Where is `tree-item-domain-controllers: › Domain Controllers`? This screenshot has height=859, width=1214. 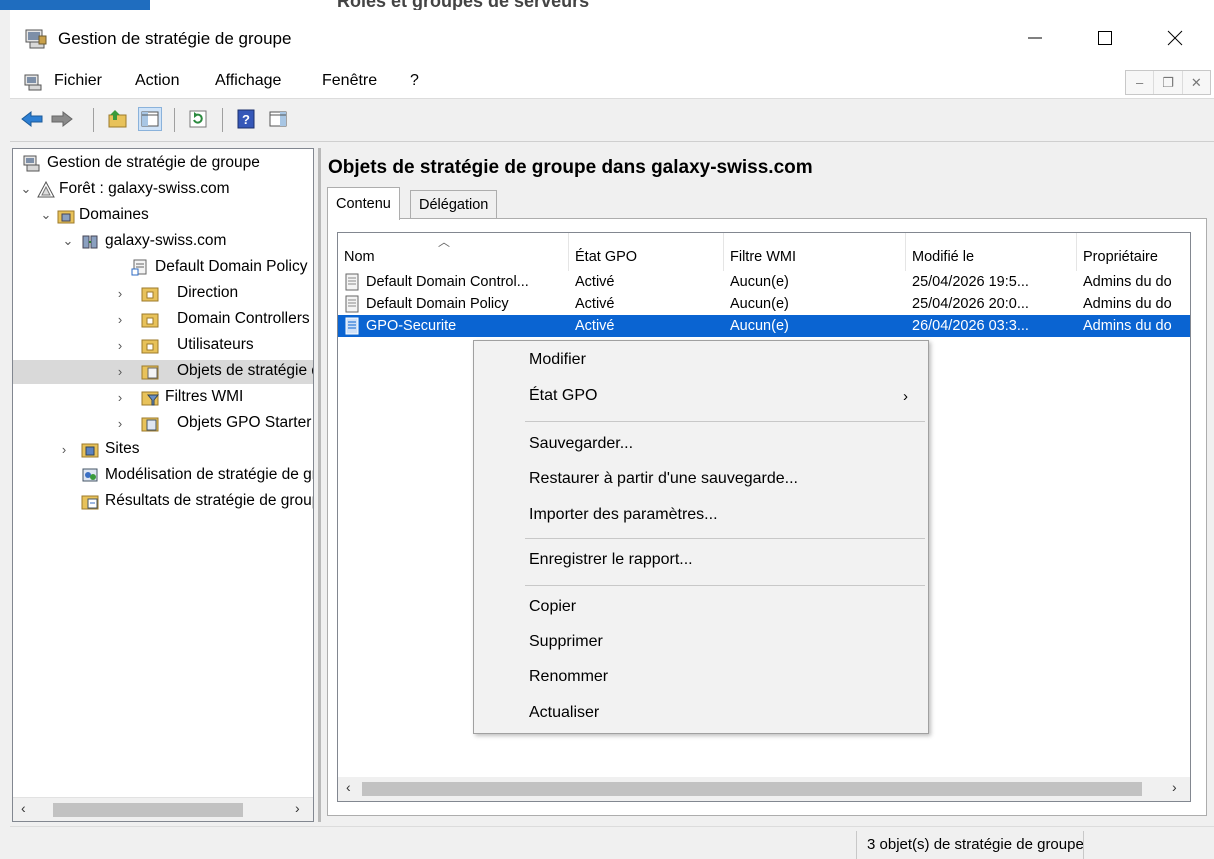
tree-item-domain-controllers: › Domain Controllers is located at coordinates (163, 320).